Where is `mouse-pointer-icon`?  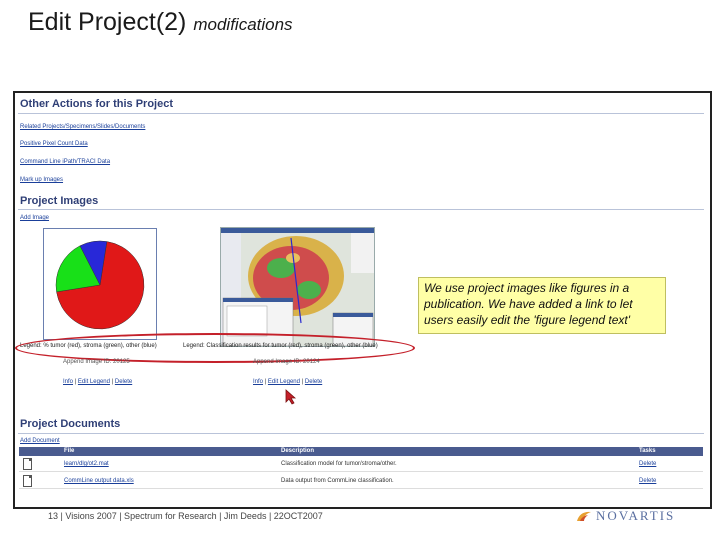 mouse-pointer-icon is located at coordinates (291, 397).